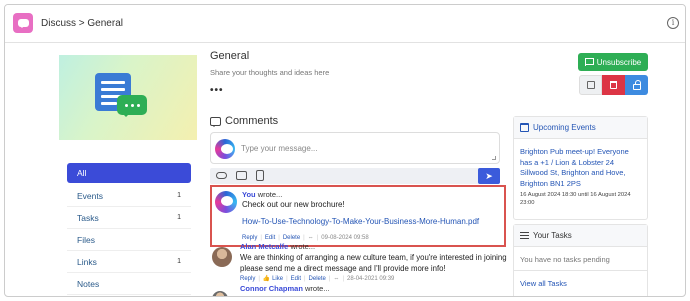 This screenshot has width=690, height=301. Describe the element at coordinates (305, 238) in the screenshot. I see `comment-meta: Reply | Edit | Delete | ⇔ | 09-08-2024 09:58` at that location.